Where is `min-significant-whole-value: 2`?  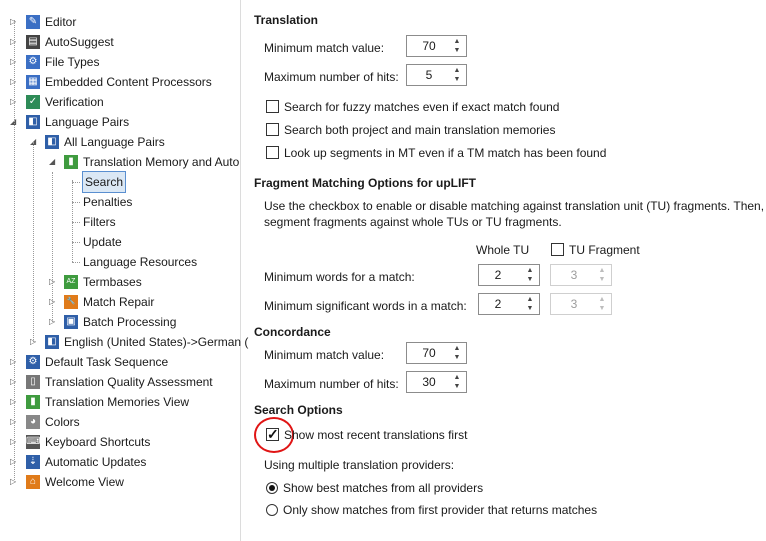 min-significant-whole-value: 2 is located at coordinates (498, 304).